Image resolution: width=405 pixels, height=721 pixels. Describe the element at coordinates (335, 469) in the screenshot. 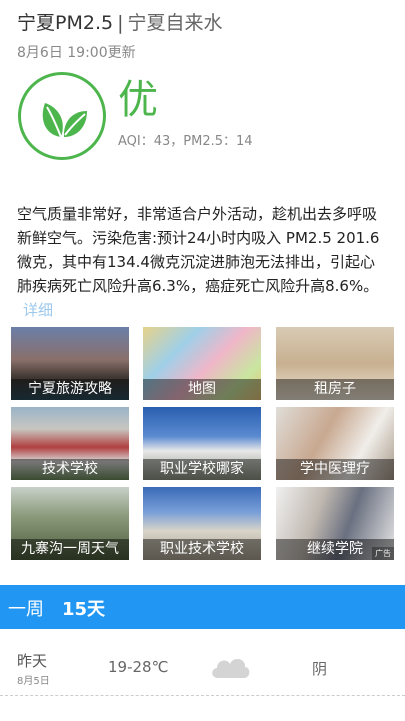

I see `tile-label: 学中医理疗` at that location.